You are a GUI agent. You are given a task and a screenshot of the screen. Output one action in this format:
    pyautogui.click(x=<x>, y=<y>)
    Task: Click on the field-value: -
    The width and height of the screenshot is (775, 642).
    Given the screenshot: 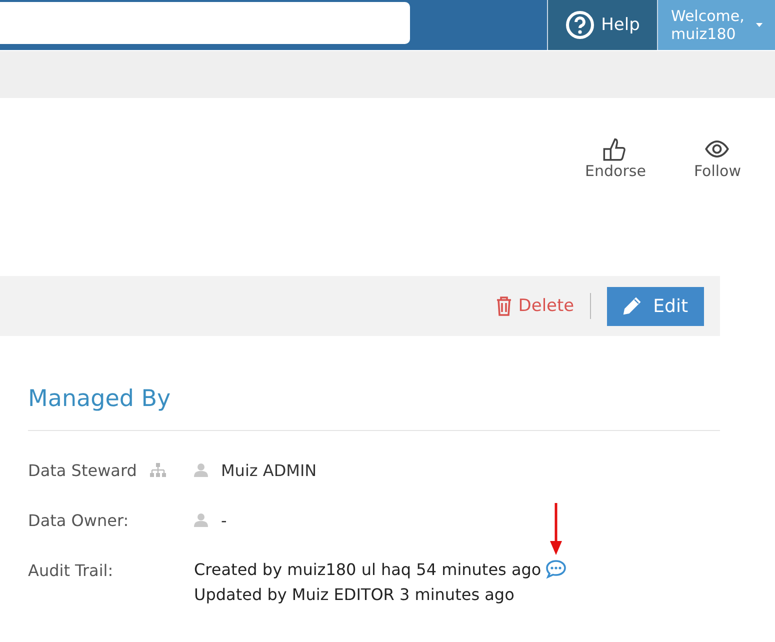 What is the action you would take?
    pyautogui.click(x=224, y=520)
    